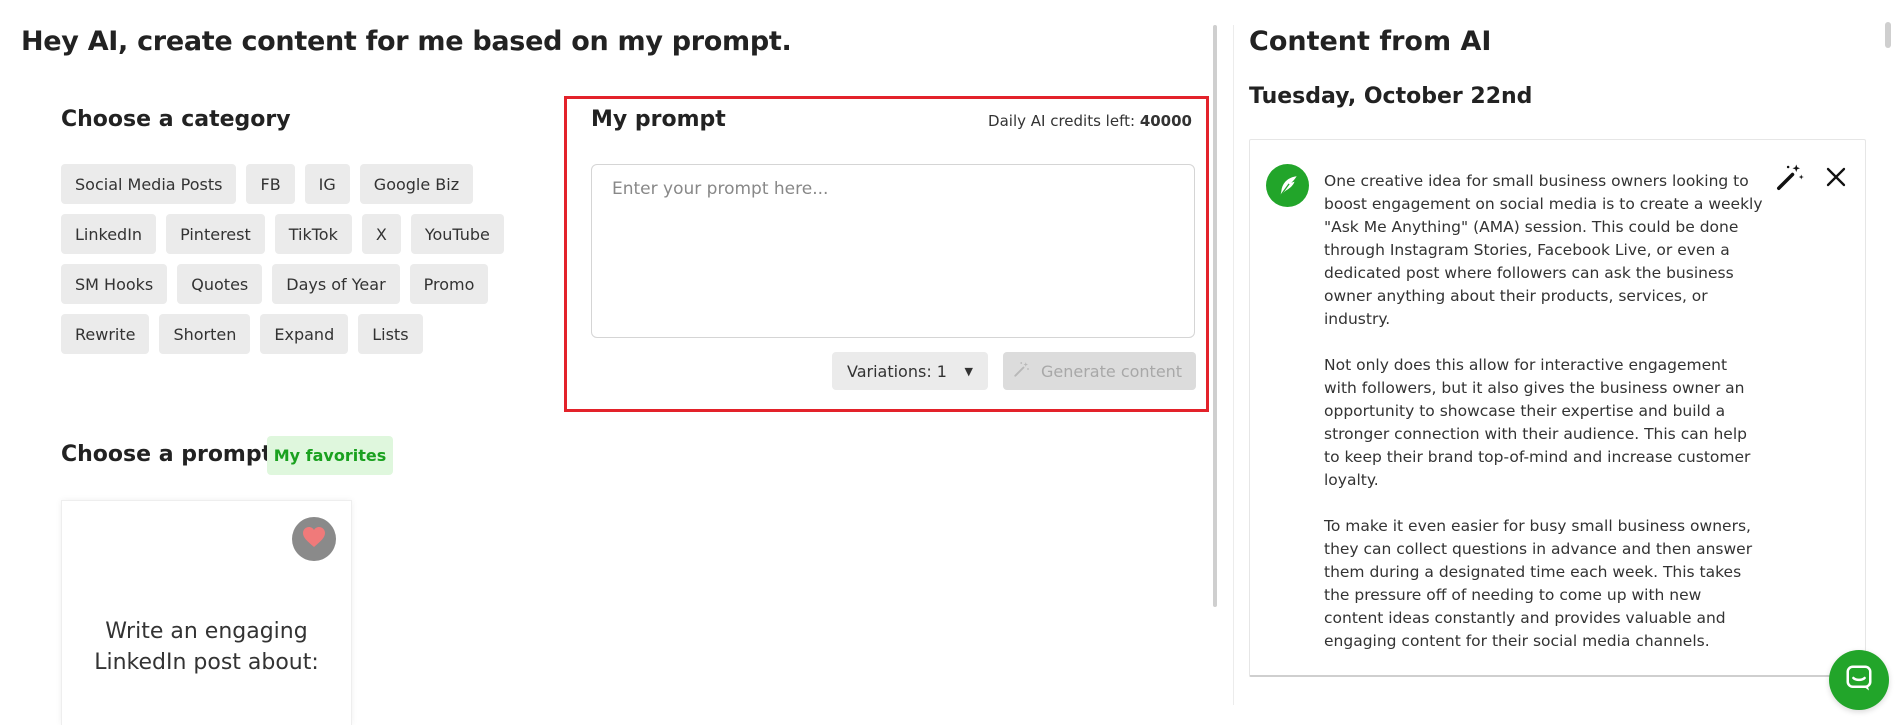 The image size is (1903, 725). What do you see at coordinates (449, 284) in the screenshot?
I see `chip-promo: Promo` at bounding box center [449, 284].